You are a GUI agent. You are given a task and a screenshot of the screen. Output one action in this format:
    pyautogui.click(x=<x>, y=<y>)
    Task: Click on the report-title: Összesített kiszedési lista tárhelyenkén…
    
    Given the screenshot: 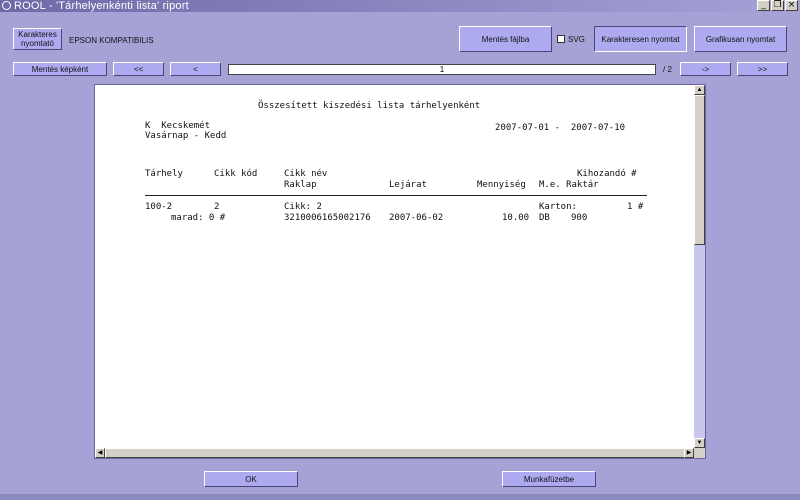 What is the action you would take?
    pyautogui.click(x=369, y=106)
    